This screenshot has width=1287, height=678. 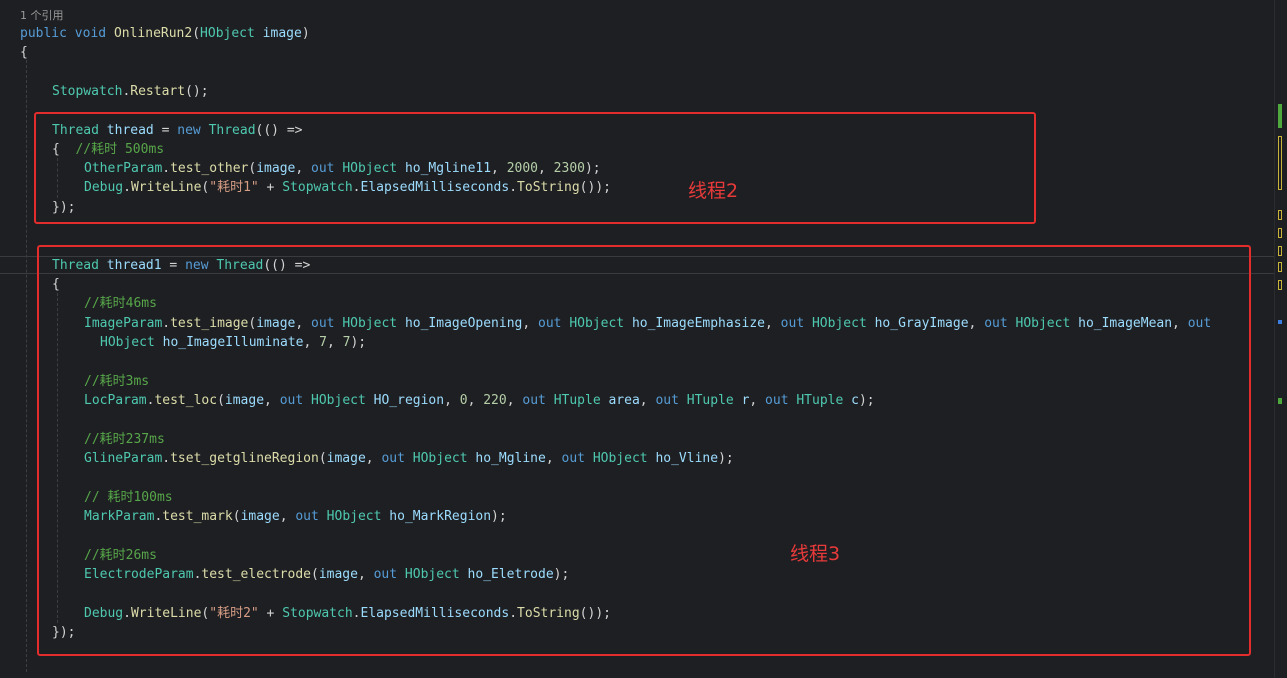 What do you see at coordinates (24, 52) in the screenshot?
I see `code-line-open-brace: {` at bounding box center [24, 52].